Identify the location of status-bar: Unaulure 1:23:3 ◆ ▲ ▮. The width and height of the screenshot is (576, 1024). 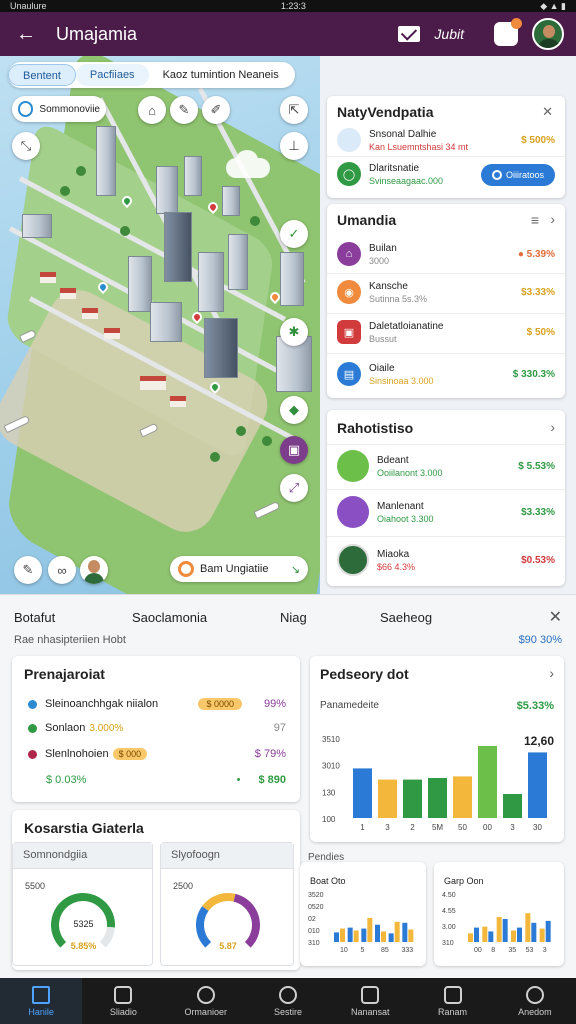
(288, 6).